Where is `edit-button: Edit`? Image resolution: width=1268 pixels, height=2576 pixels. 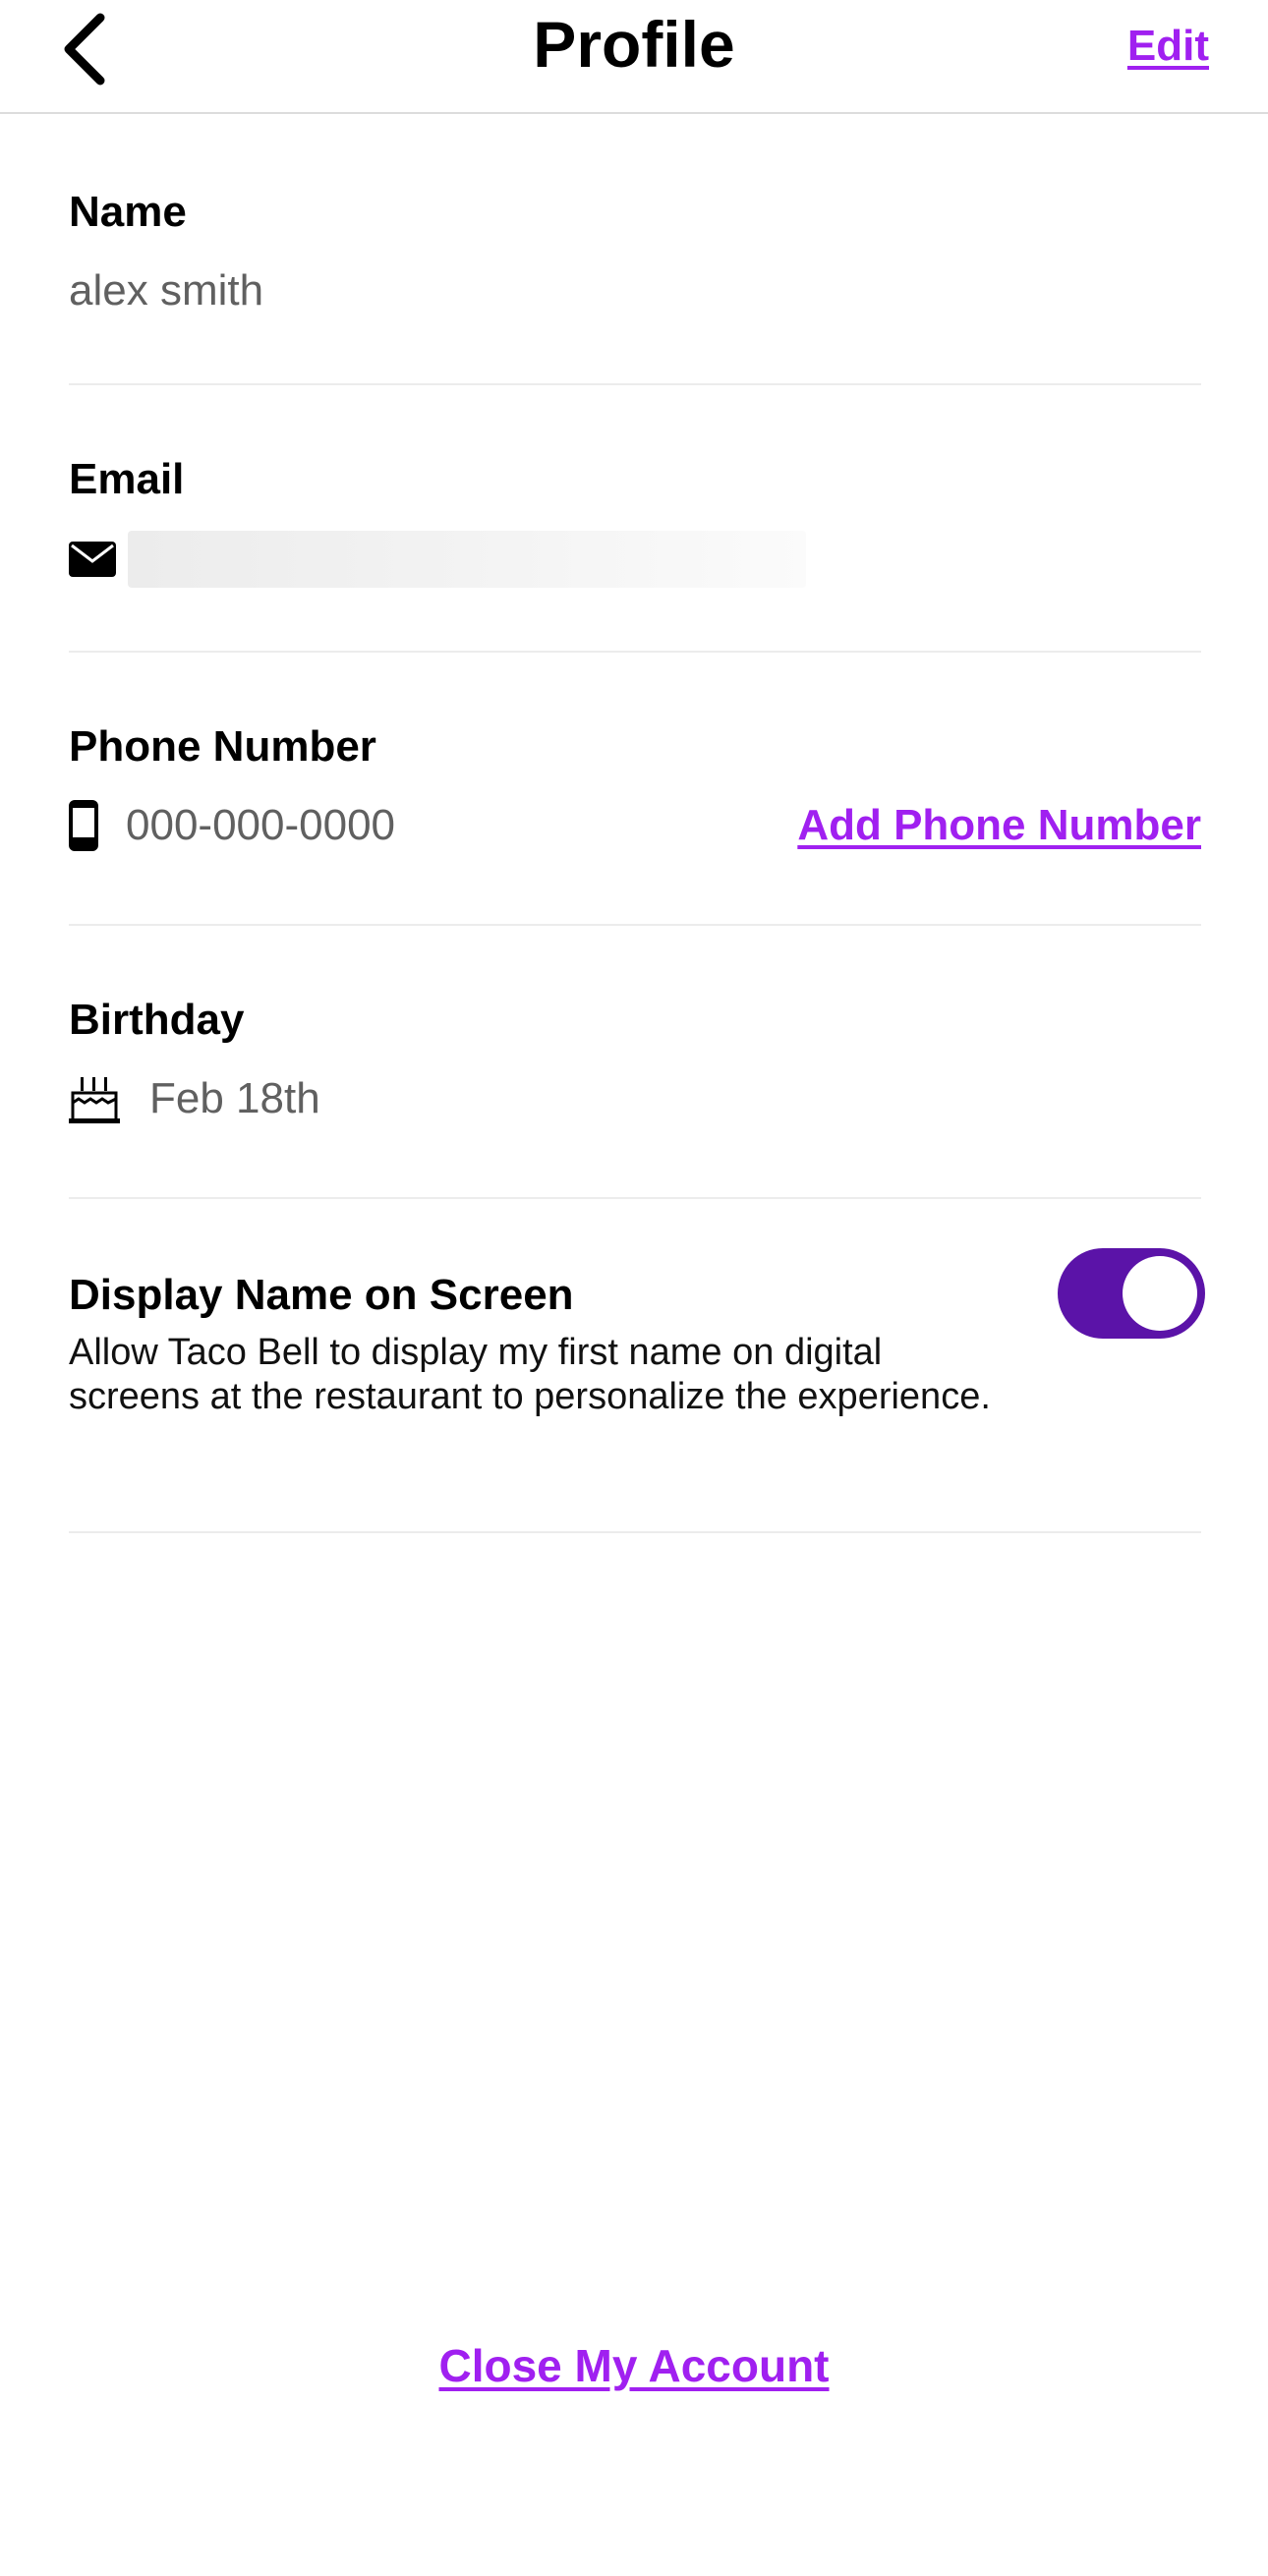 edit-button: Edit is located at coordinates (1168, 46).